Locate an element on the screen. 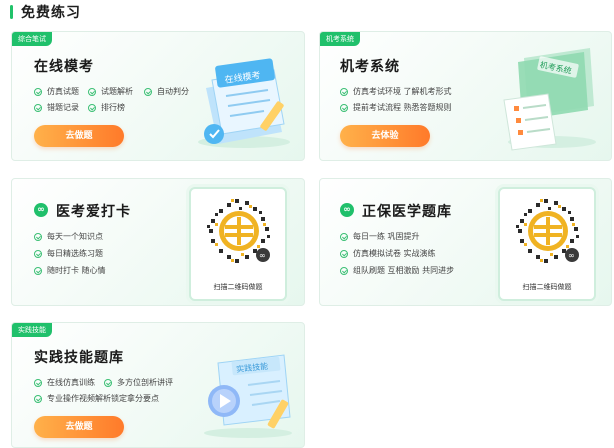 This screenshot has width=614, height=448. card-title: 实践技能题库 is located at coordinates (79, 358).